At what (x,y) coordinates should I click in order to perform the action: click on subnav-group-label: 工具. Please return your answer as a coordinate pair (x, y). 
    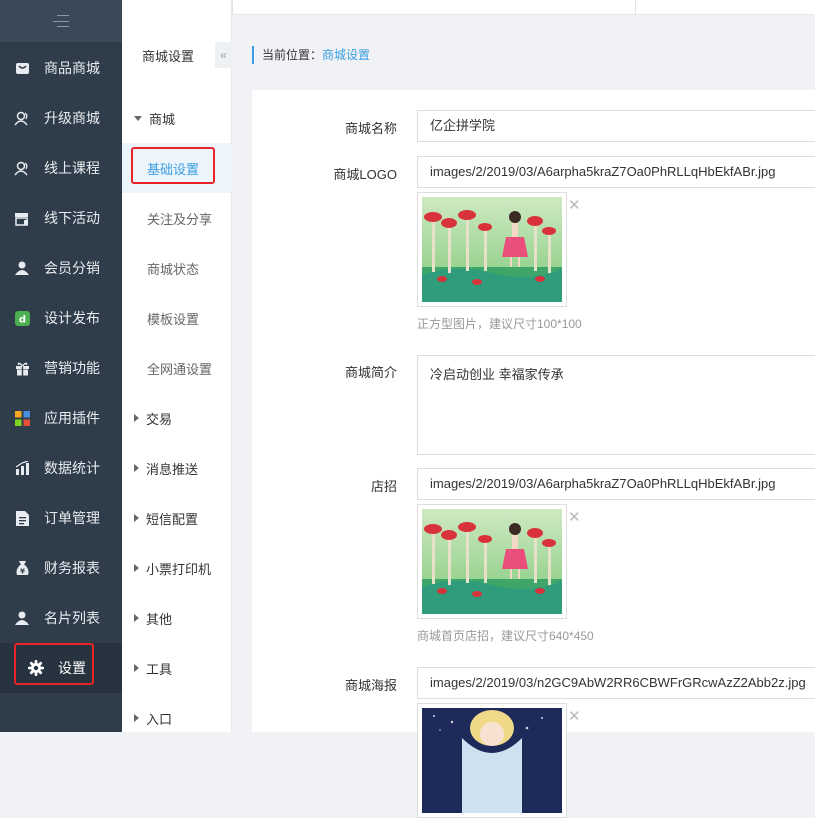
    Looking at the image, I should click on (159, 669).